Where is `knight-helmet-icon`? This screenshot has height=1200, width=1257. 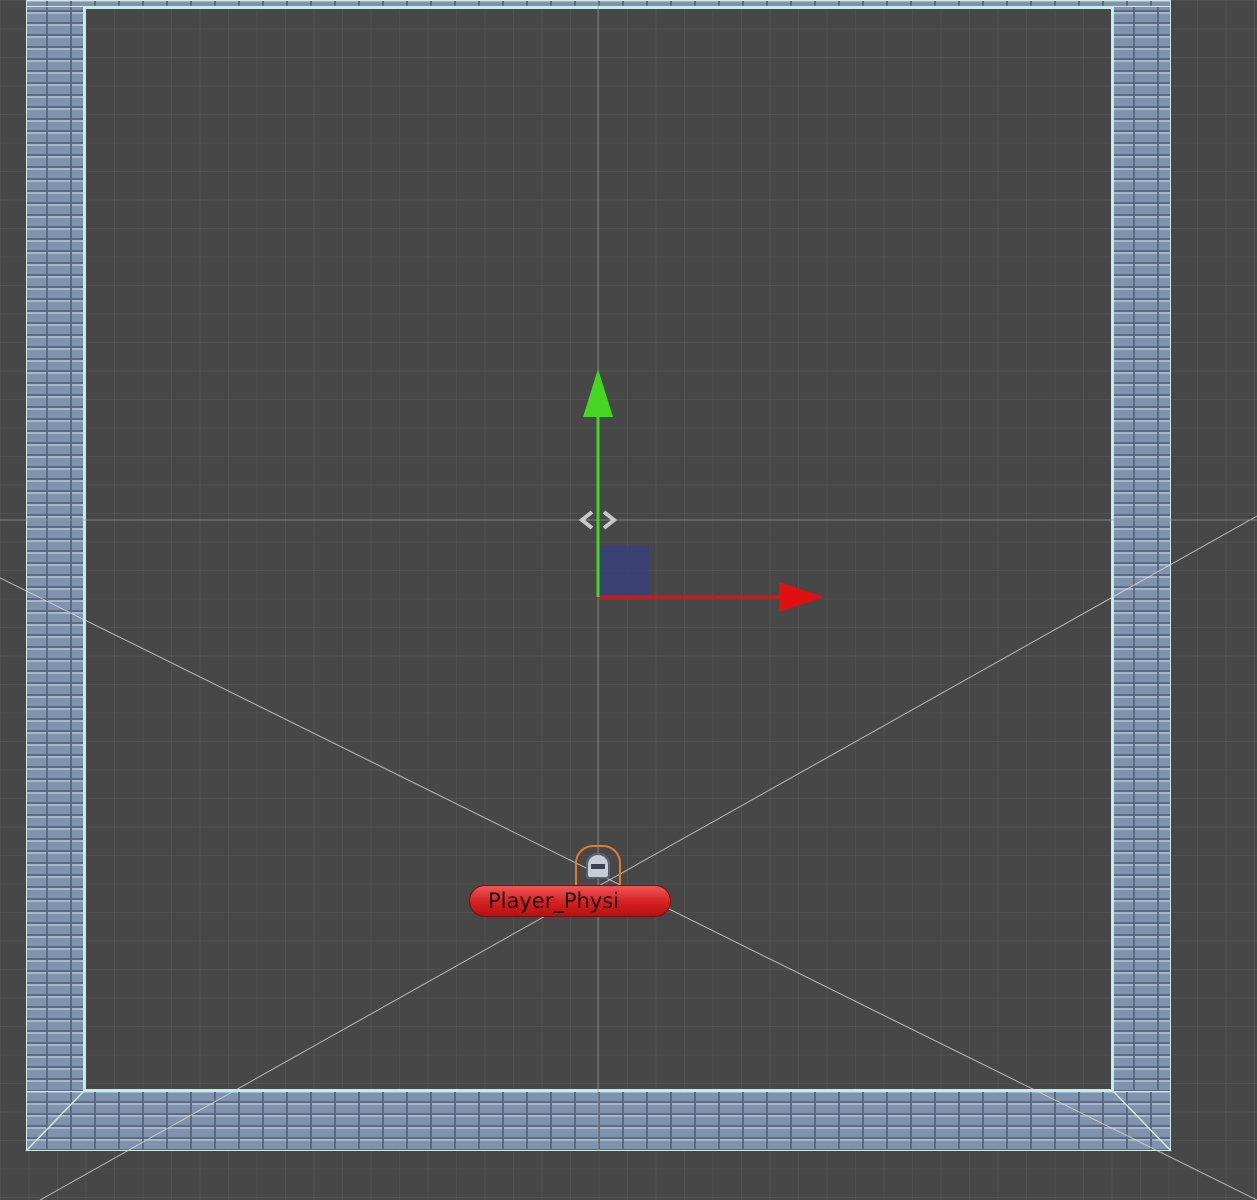
knight-helmet-icon is located at coordinates (598, 866).